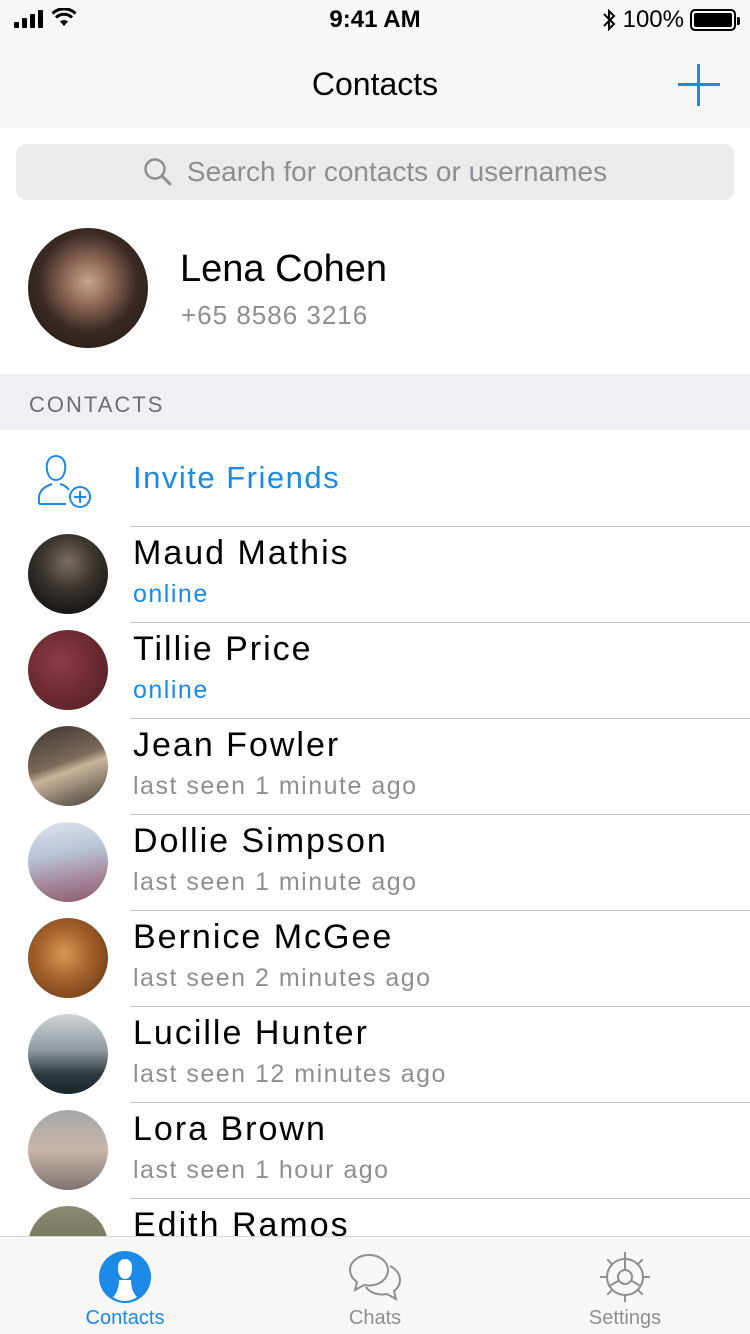 Image resolution: width=750 pixels, height=1334 pixels. I want to click on tab-label: Chats, so click(375, 1318).